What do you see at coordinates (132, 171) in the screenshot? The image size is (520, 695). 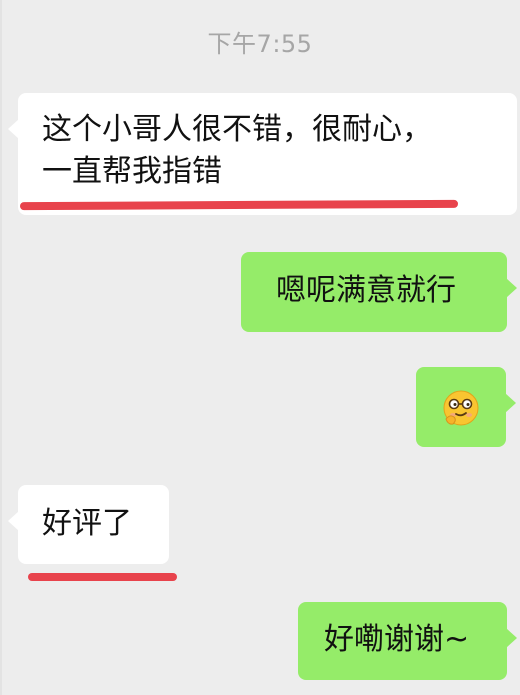 I see `message-text-line: 一直帮我指错` at bounding box center [132, 171].